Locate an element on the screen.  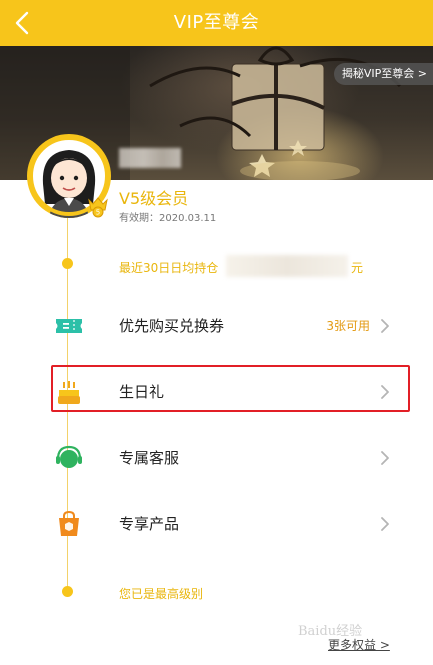
username-blurred is located at coordinates (150, 158).